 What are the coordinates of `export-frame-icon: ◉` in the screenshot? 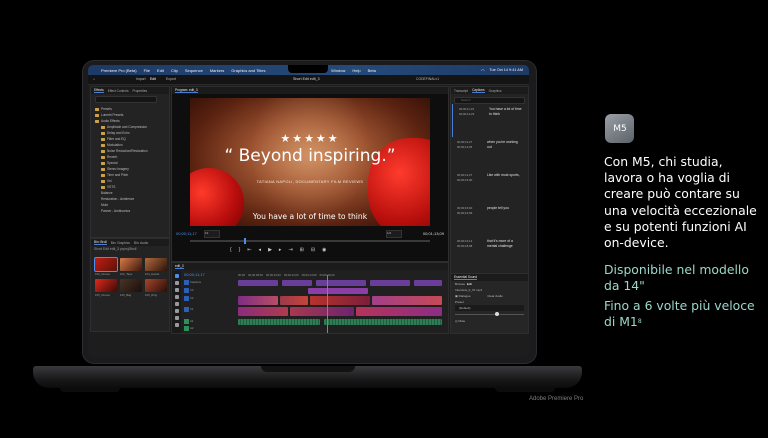 It's located at (324, 250).